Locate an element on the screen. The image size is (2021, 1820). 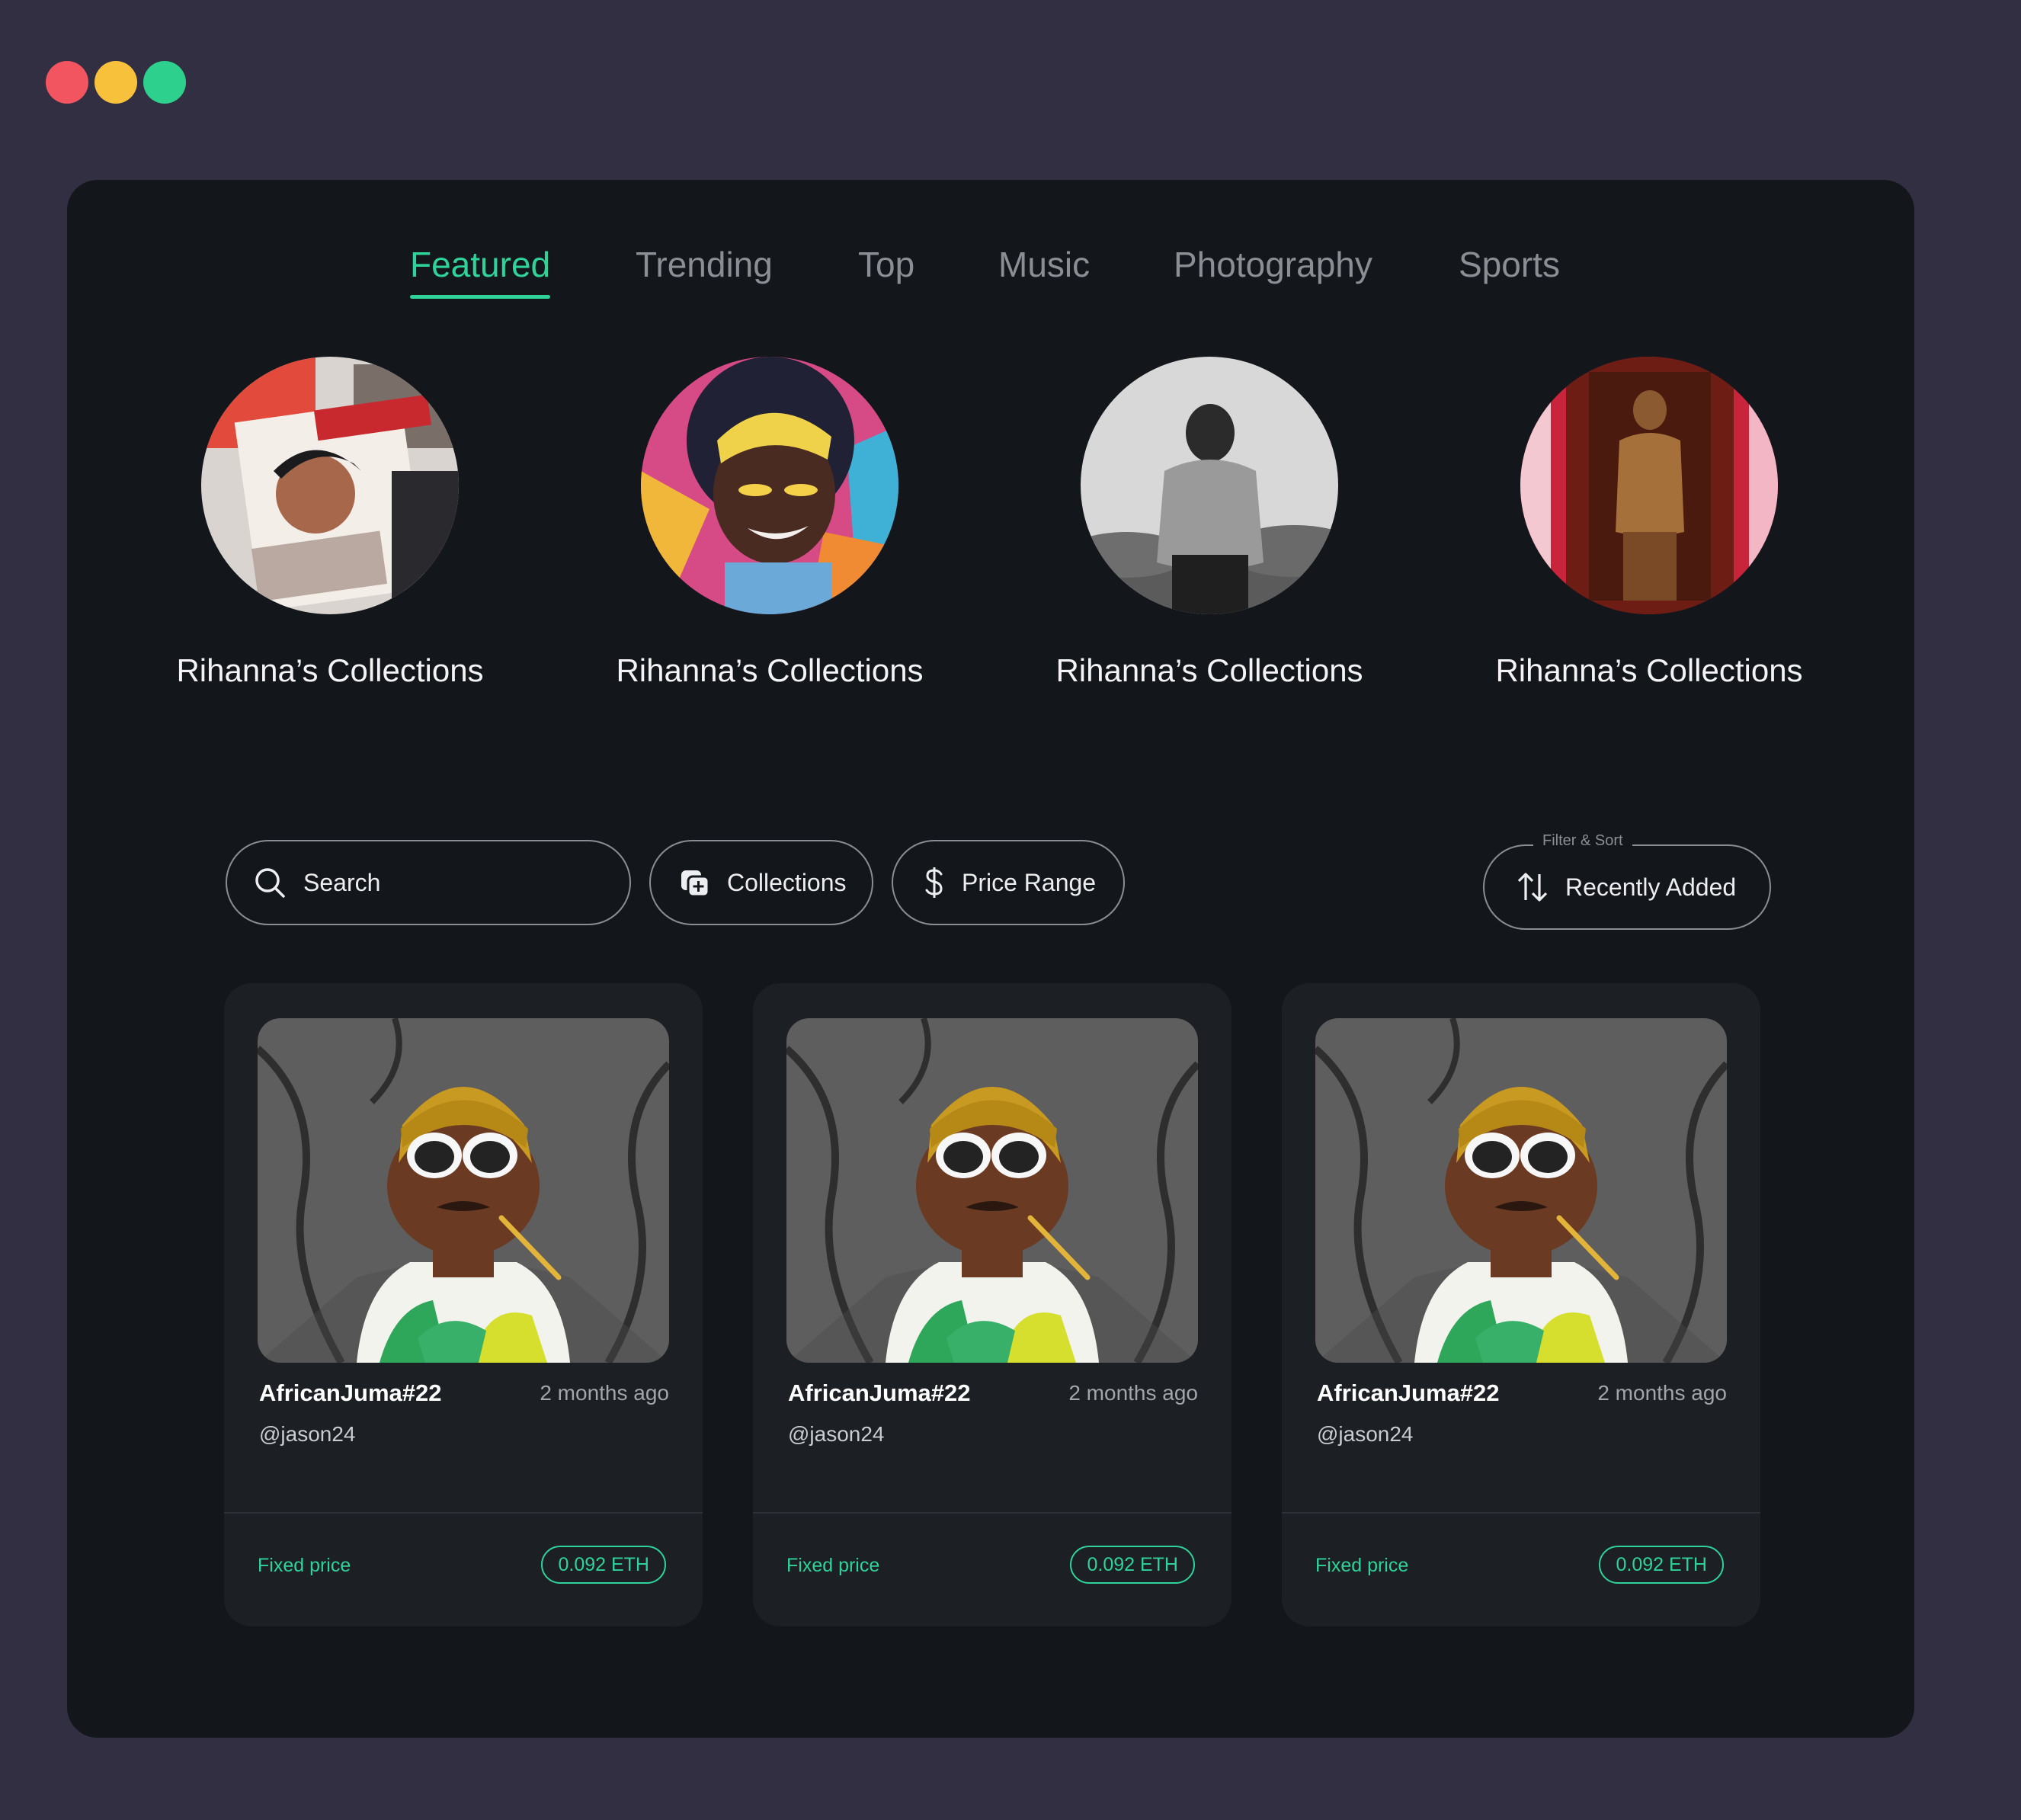
tab-featured: Featured is located at coordinates (480, 271).